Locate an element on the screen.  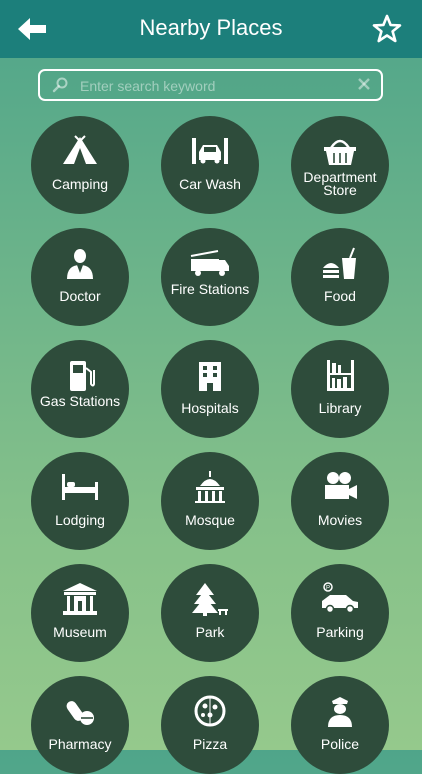
category-museum: Museum is located at coordinates (80, 613).